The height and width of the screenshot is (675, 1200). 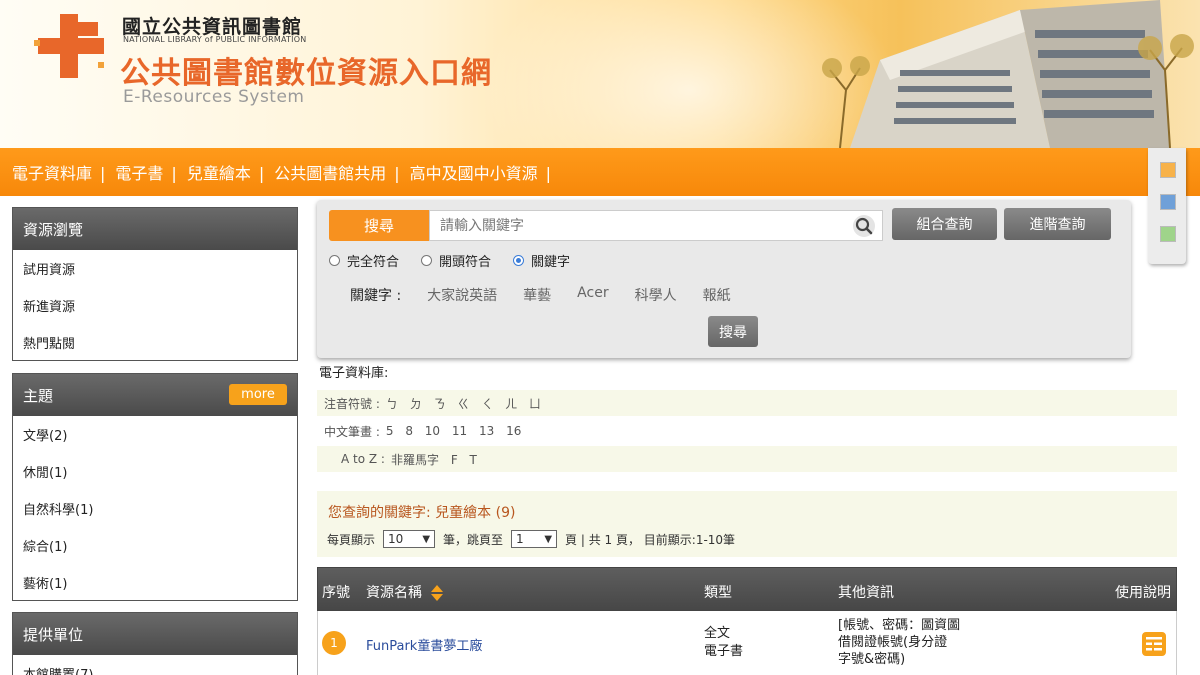 I want to click on zhuyin-link: ㄉ, so click(x=416, y=404).